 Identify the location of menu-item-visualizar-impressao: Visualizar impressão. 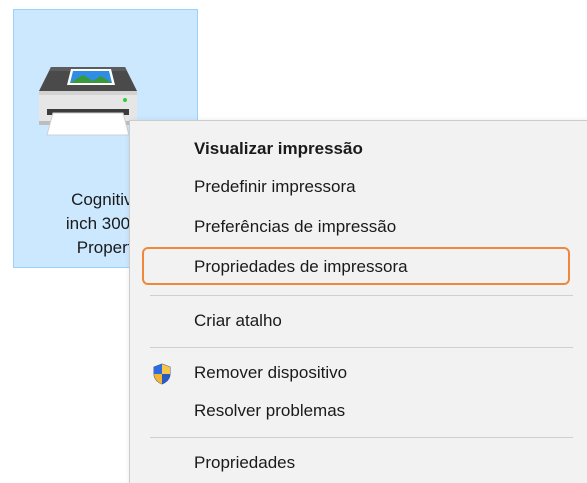
(362, 149).